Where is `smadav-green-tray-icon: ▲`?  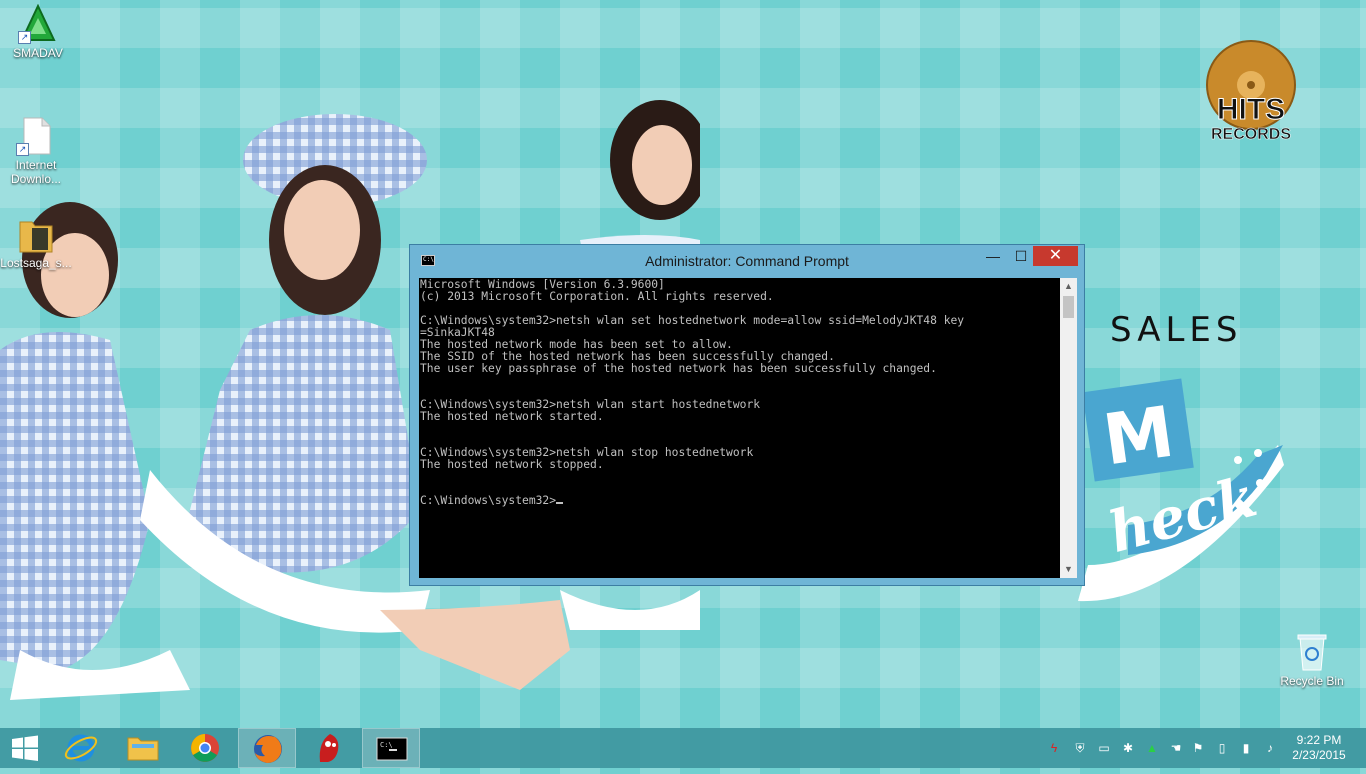
smadav-green-tray-icon: ▲ is located at coordinates (1152, 748).